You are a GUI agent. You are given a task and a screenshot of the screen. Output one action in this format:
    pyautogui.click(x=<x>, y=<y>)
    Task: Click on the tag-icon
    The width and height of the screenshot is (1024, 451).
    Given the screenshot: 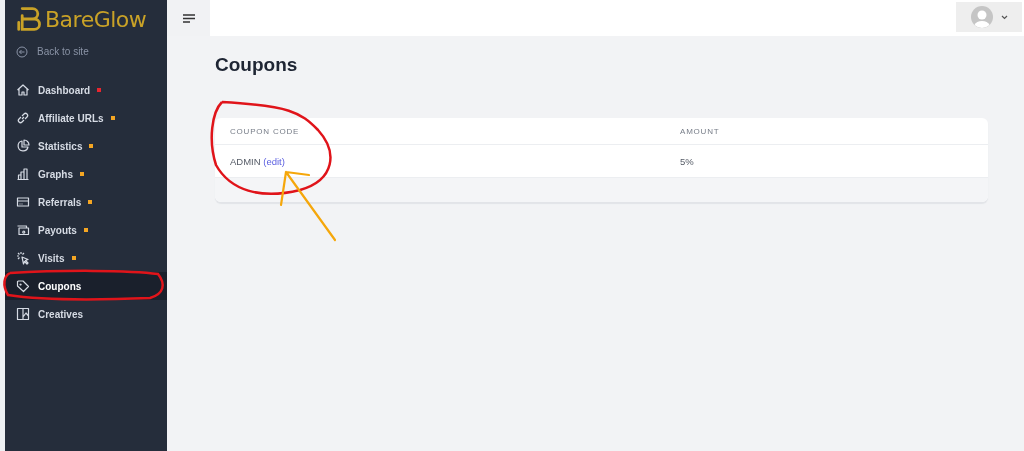 What is the action you would take?
    pyautogui.click(x=23, y=286)
    